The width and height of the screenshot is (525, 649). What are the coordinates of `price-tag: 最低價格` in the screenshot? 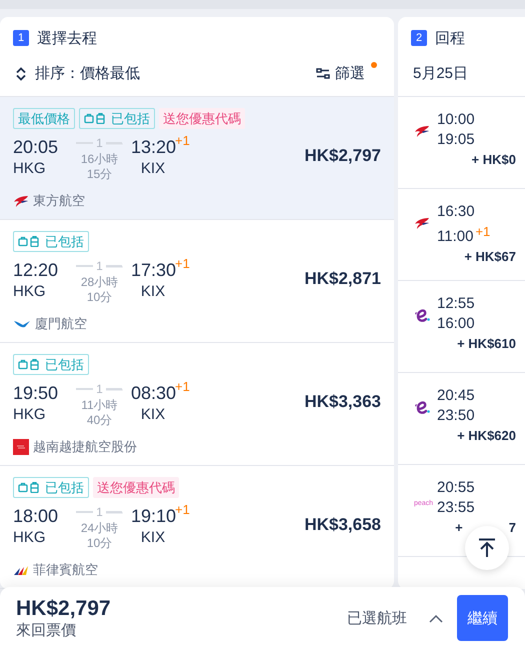 It's located at (44, 118).